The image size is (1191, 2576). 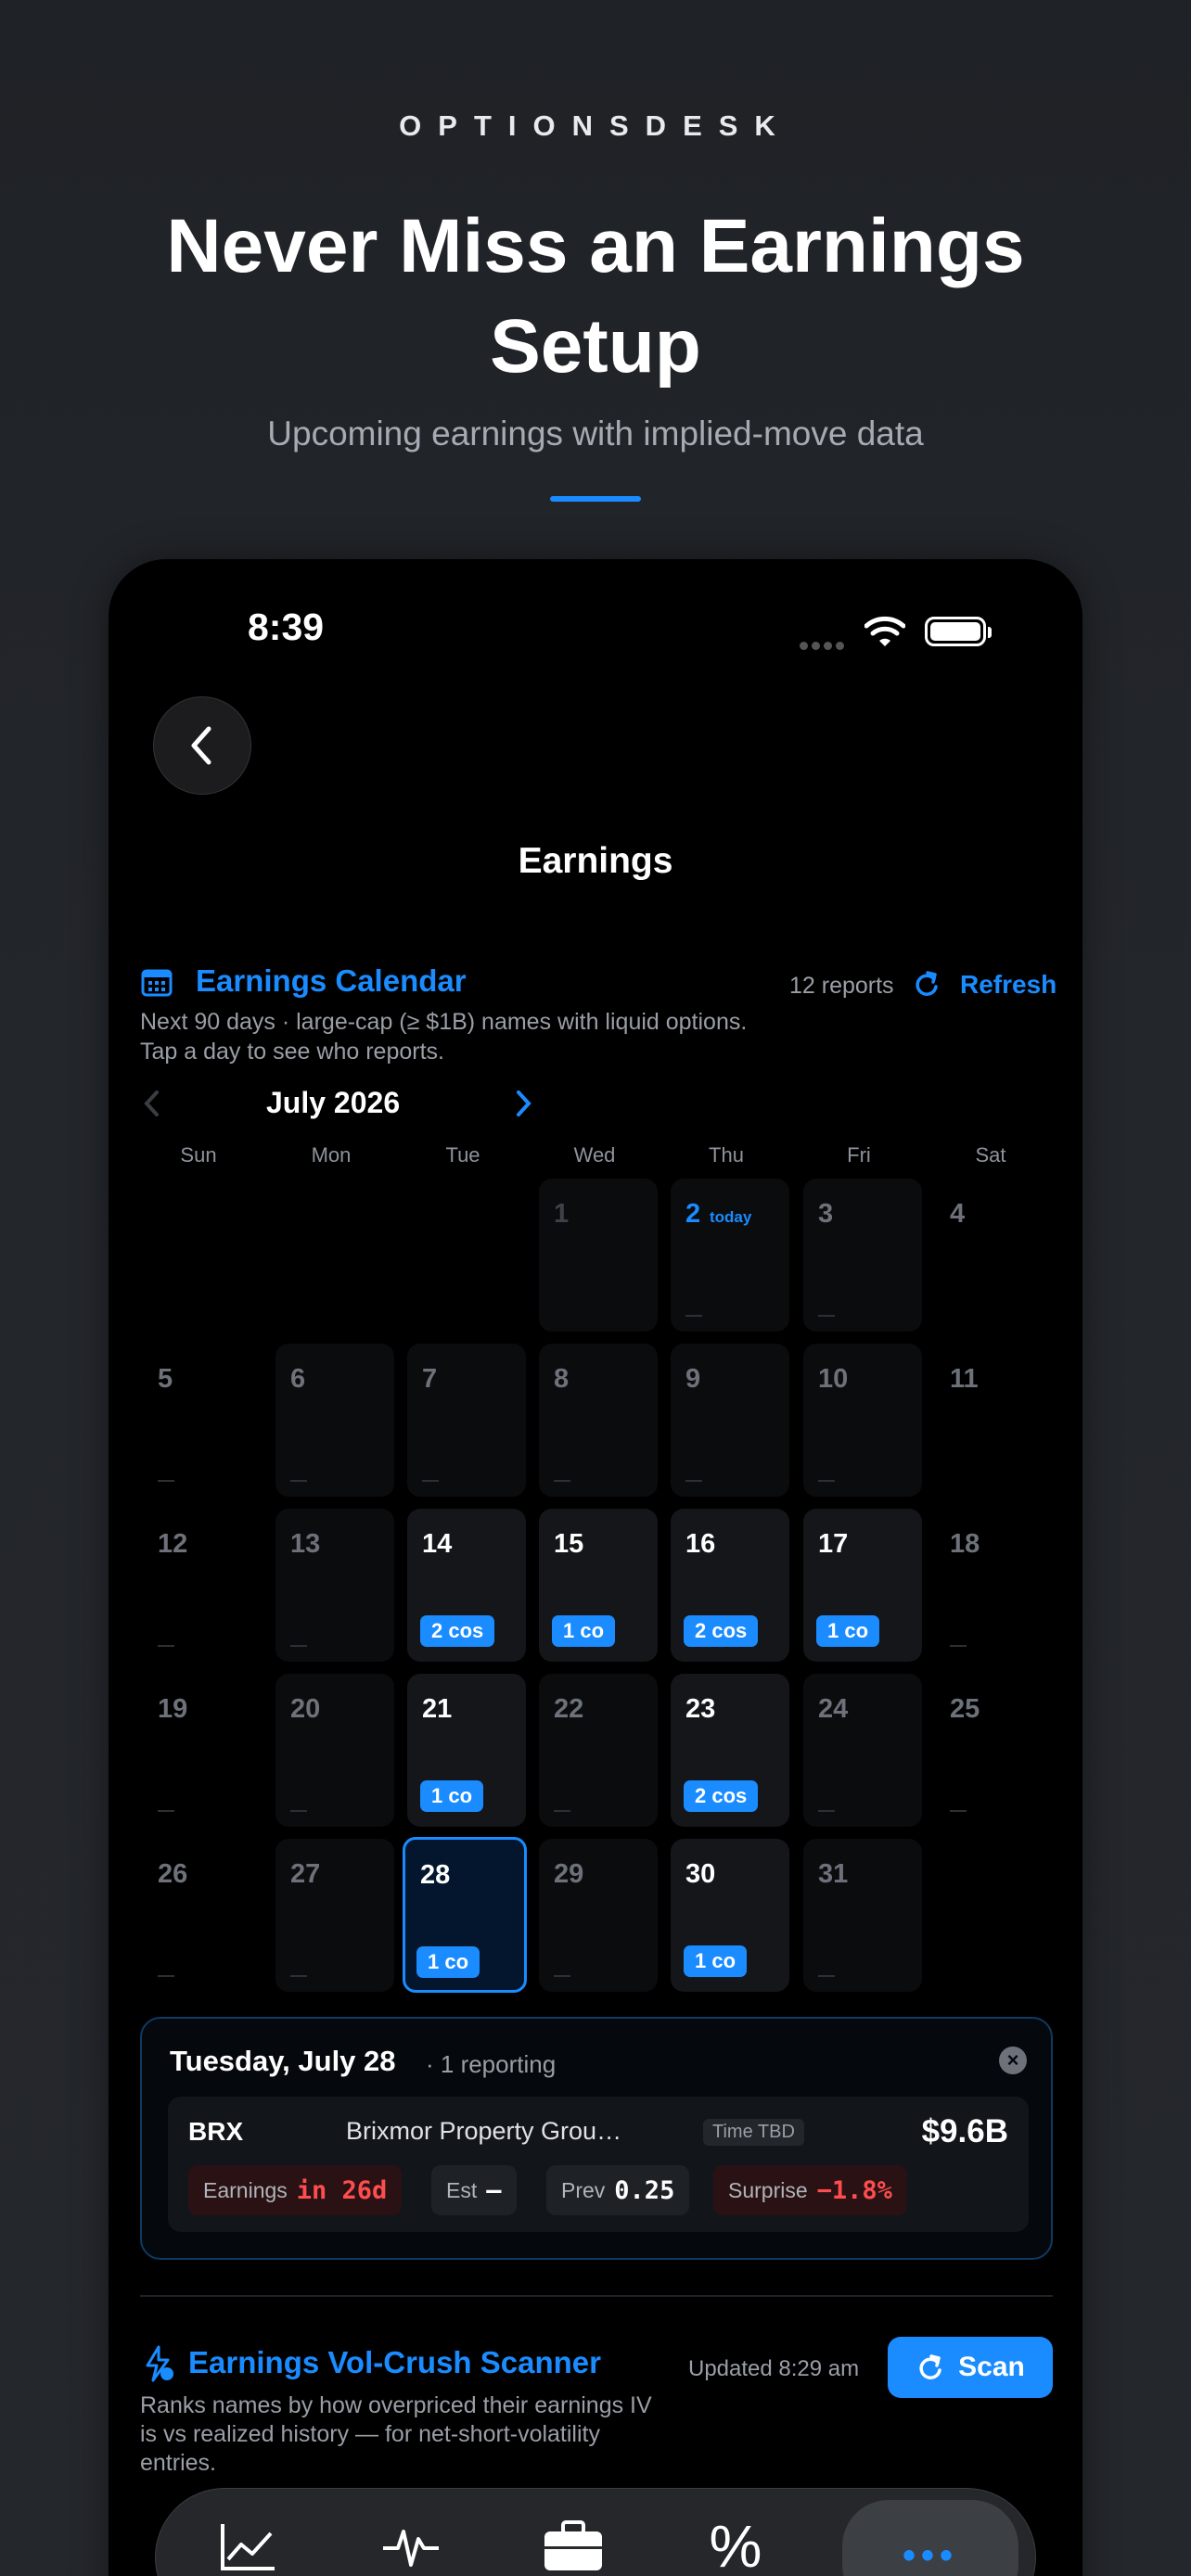 What do you see at coordinates (463, 1155) in the screenshot?
I see `weekday-tue: Tue` at bounding box center [463, 1155].